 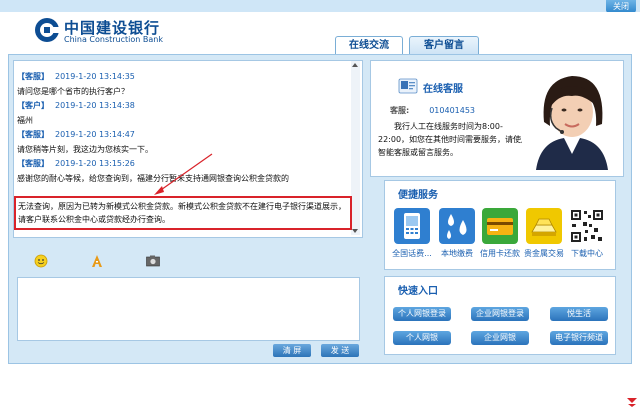 I want to click on service-title: 在线客服, so click(x=443, y=89).